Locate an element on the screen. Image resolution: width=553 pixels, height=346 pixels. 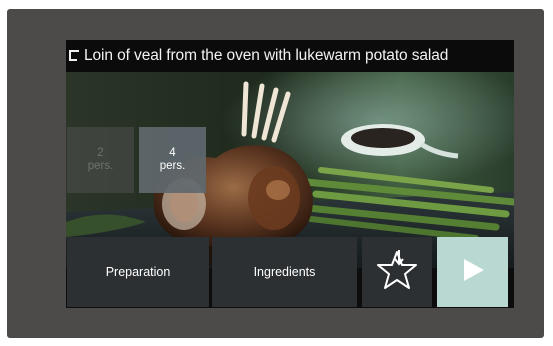
ingredients-label: Ingredients is located at coordinates (284, 272).